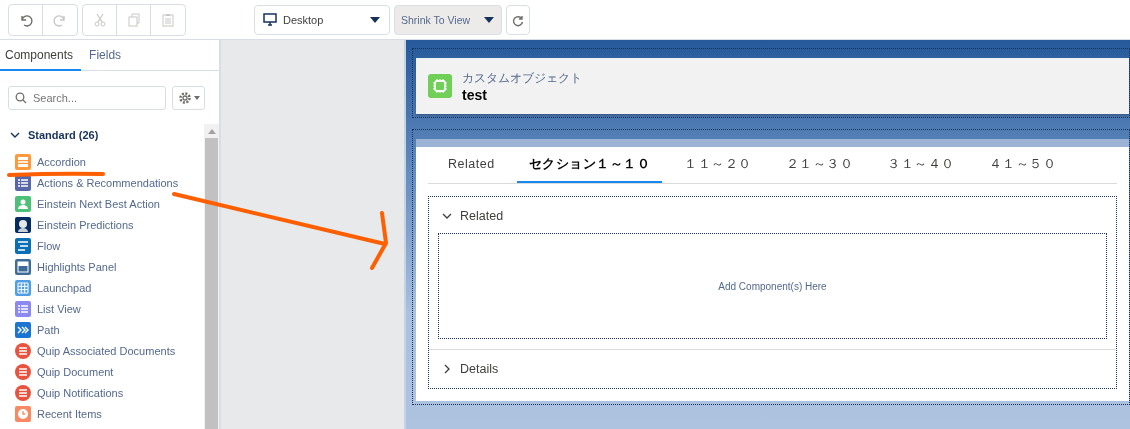  What do you see at coordinates (184, 98) in the screenshot?
I see `settings-icon` at bounding box center [184, 98].